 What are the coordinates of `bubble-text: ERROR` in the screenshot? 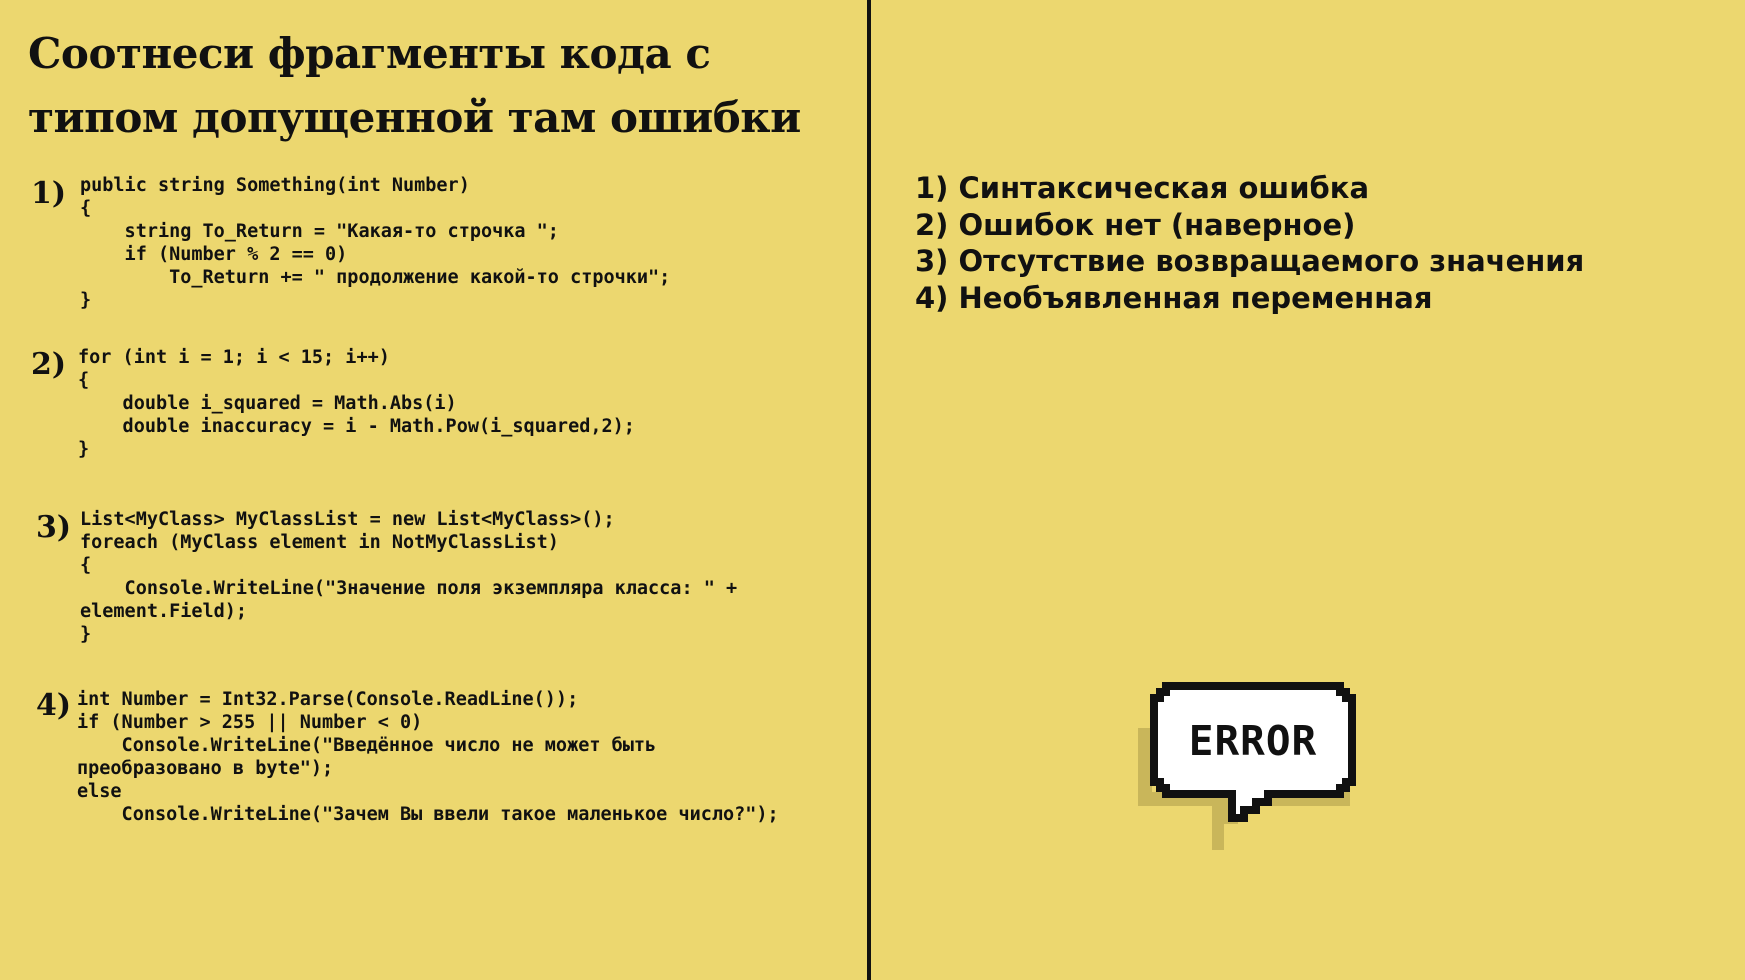 It's located at (1253, 741).